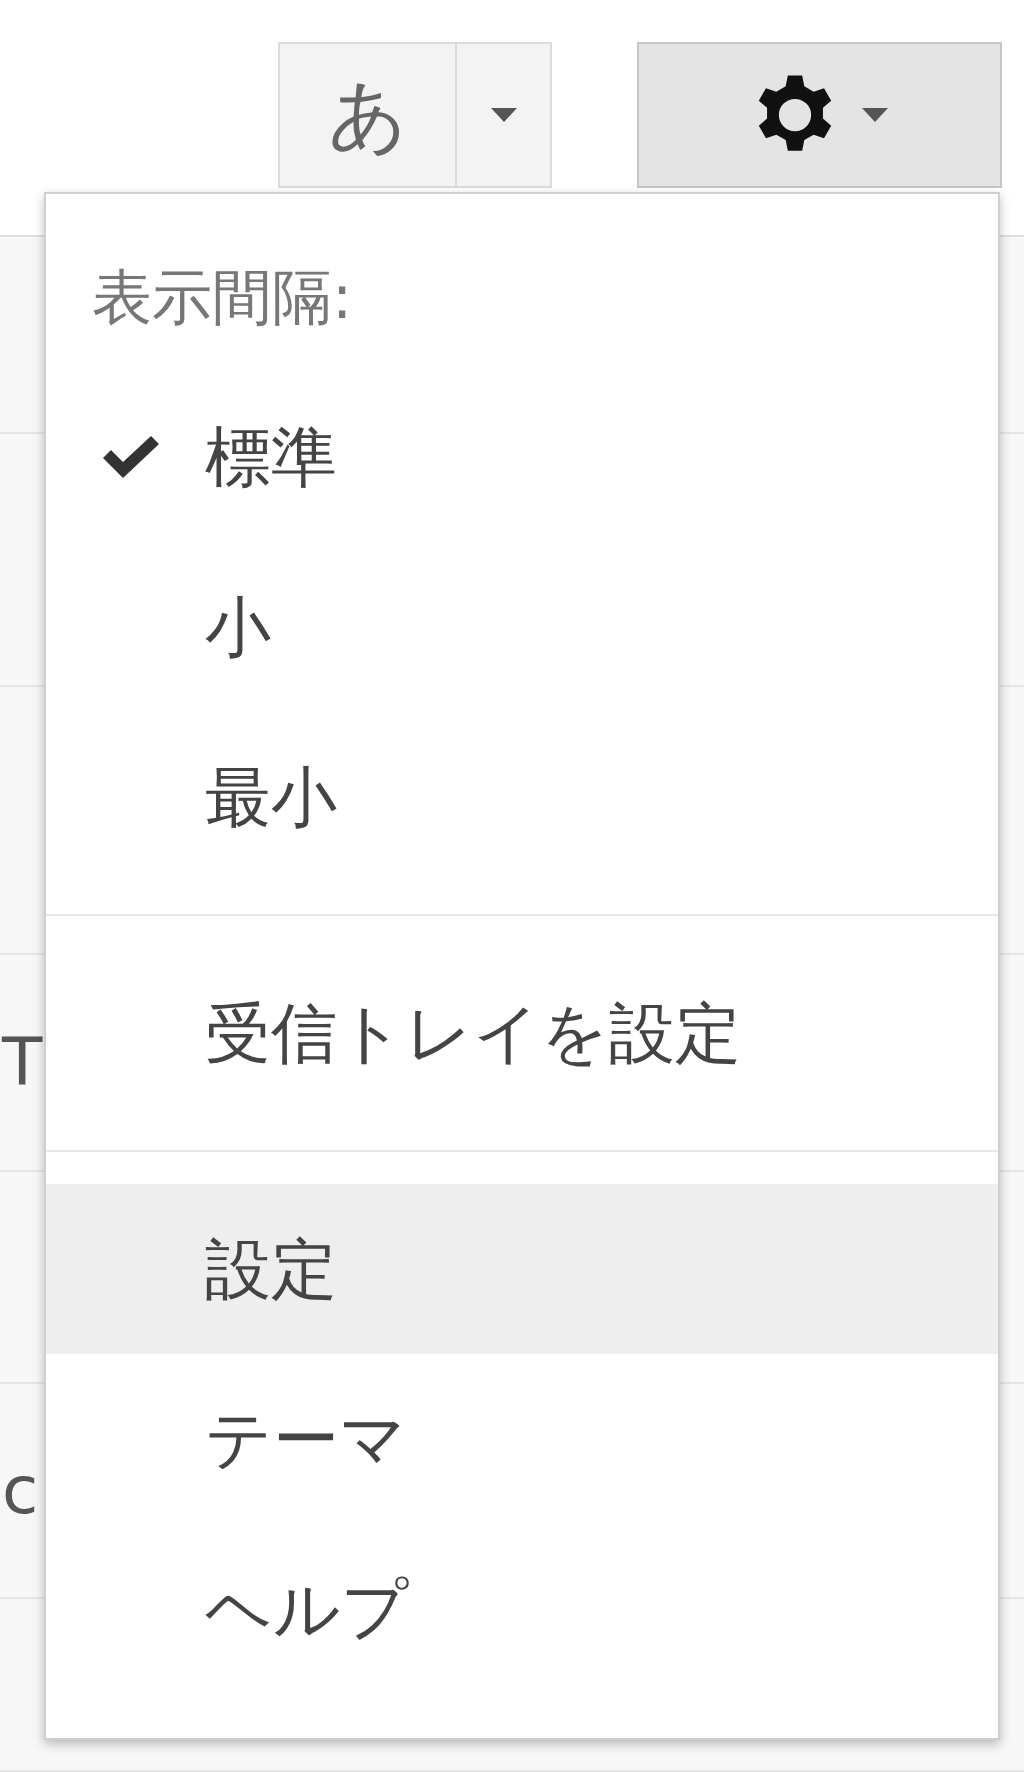 The image size is (1024, 1772). What do you see at coordinates (22, 1063) in the screenshot?
I see `message-row-text: T` at bounding box center [22, 1063].